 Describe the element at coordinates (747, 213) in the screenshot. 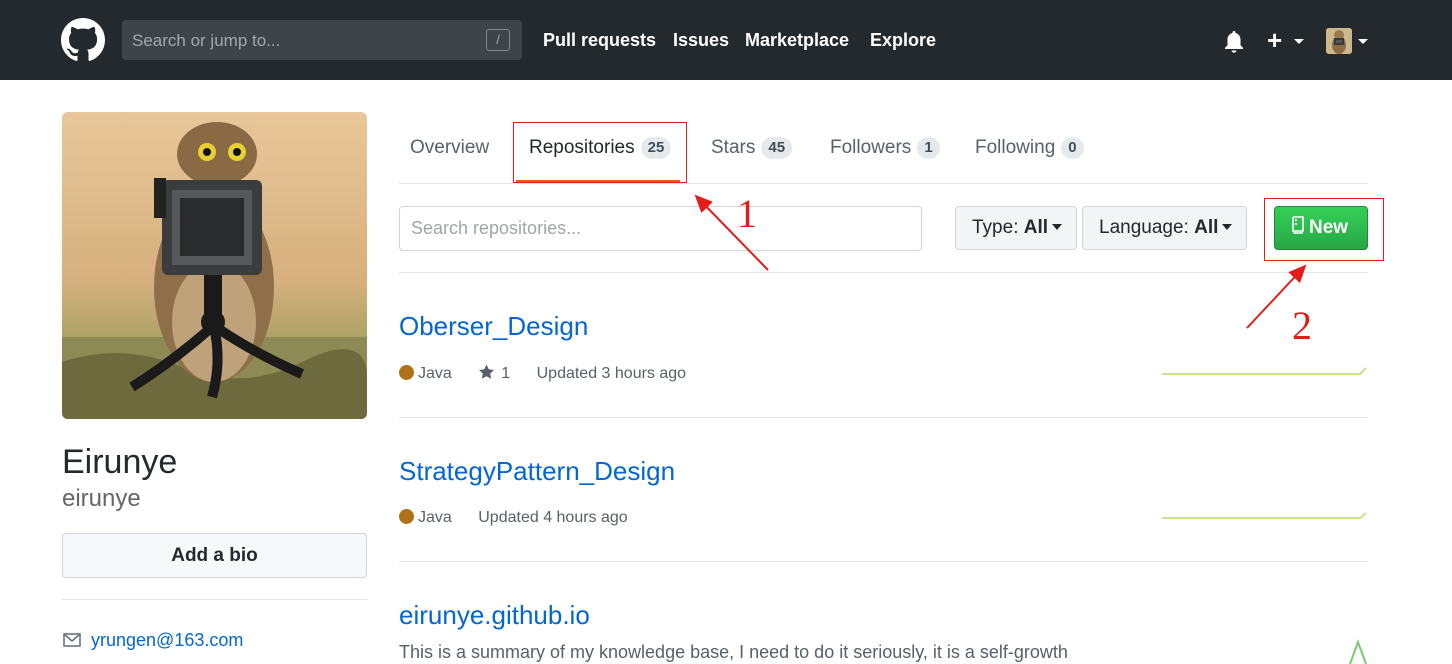

I see `annotation-step-1: 1` at that location.